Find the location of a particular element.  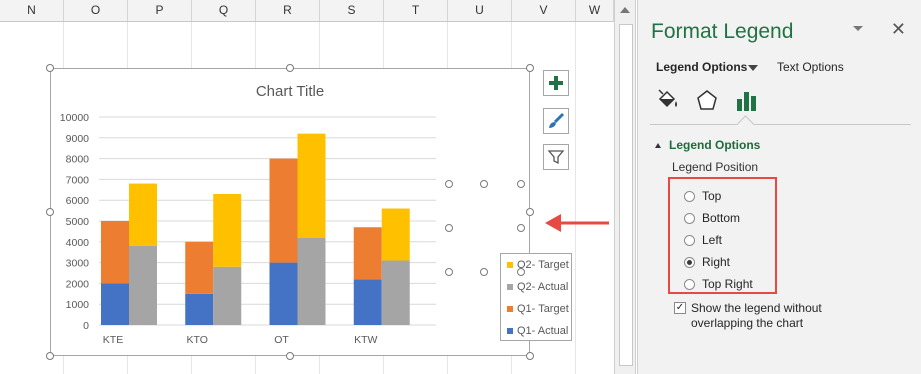

column-header-s: S is located at coordinates (352, 10).